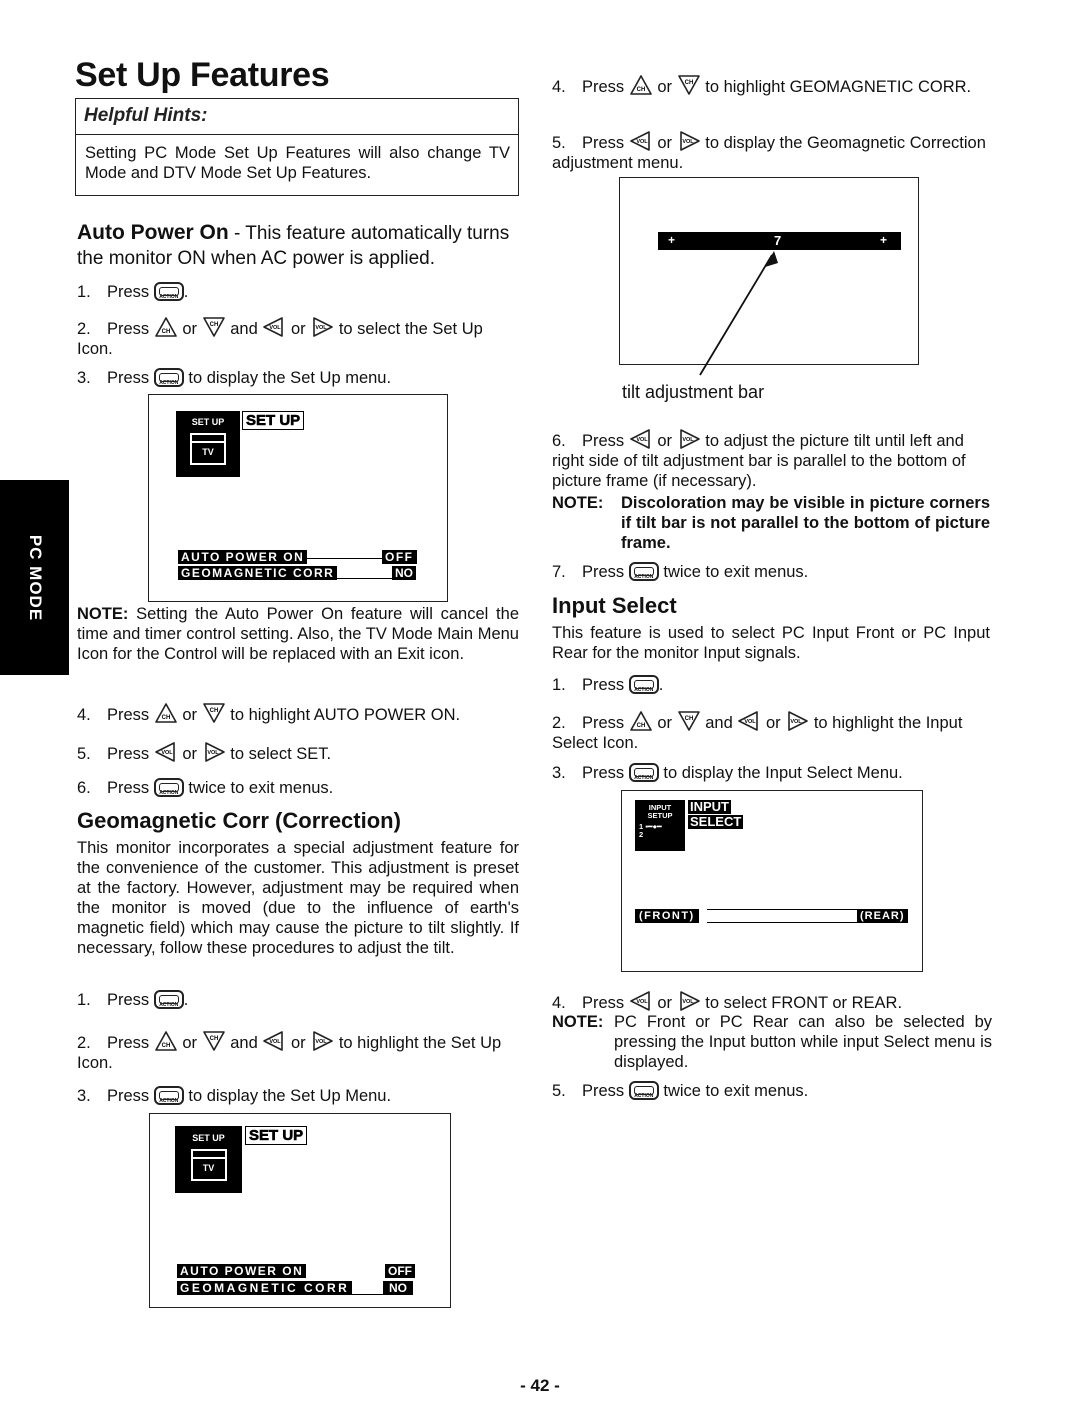 This screenshot has width=1080, height=1415. I want to click on pc-mode-side-tab: PC MODE, so click(34, 577).